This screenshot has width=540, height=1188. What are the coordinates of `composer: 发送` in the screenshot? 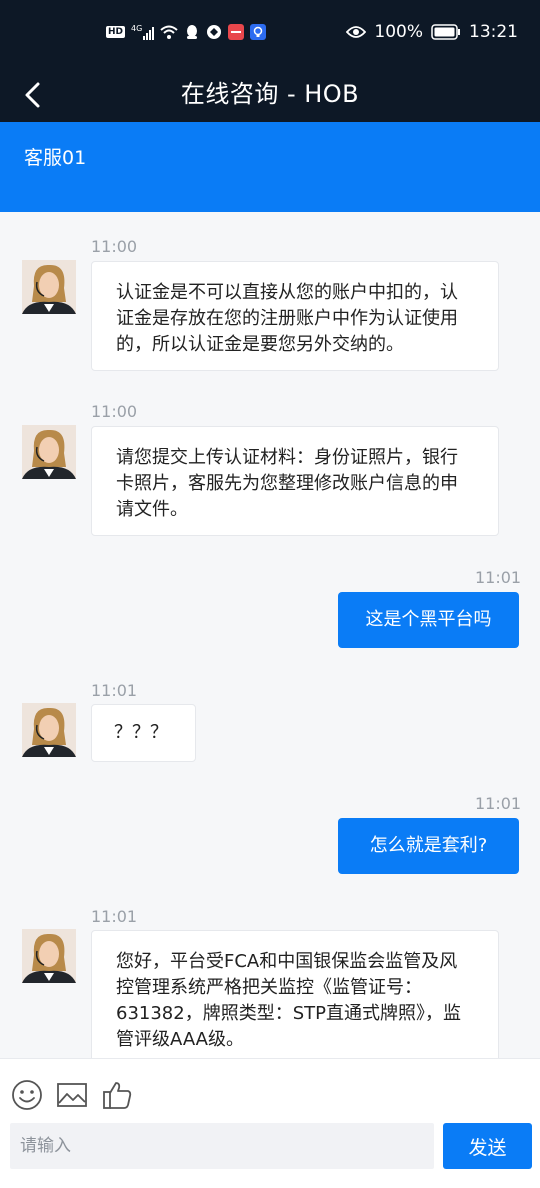 It's located at (270, 1123).